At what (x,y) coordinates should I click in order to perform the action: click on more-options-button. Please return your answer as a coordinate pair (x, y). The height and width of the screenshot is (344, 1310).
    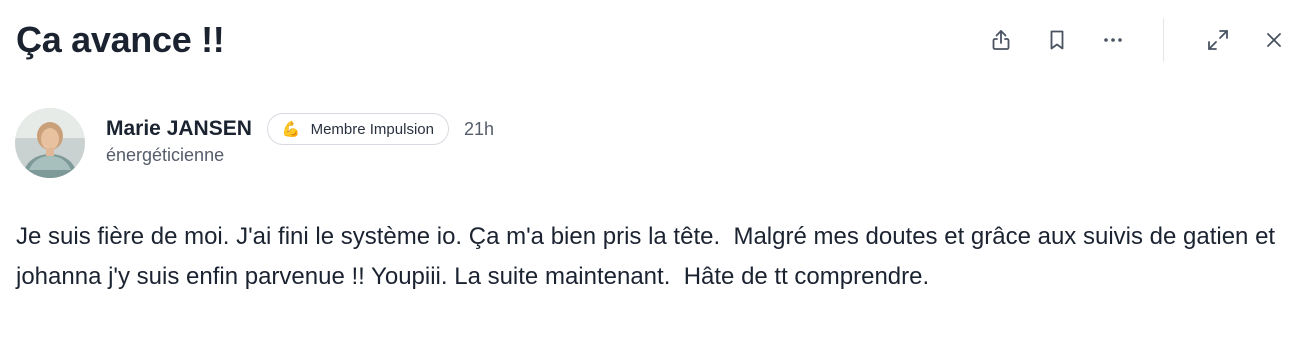
    Looking at the image, I should click on (1113, 40).